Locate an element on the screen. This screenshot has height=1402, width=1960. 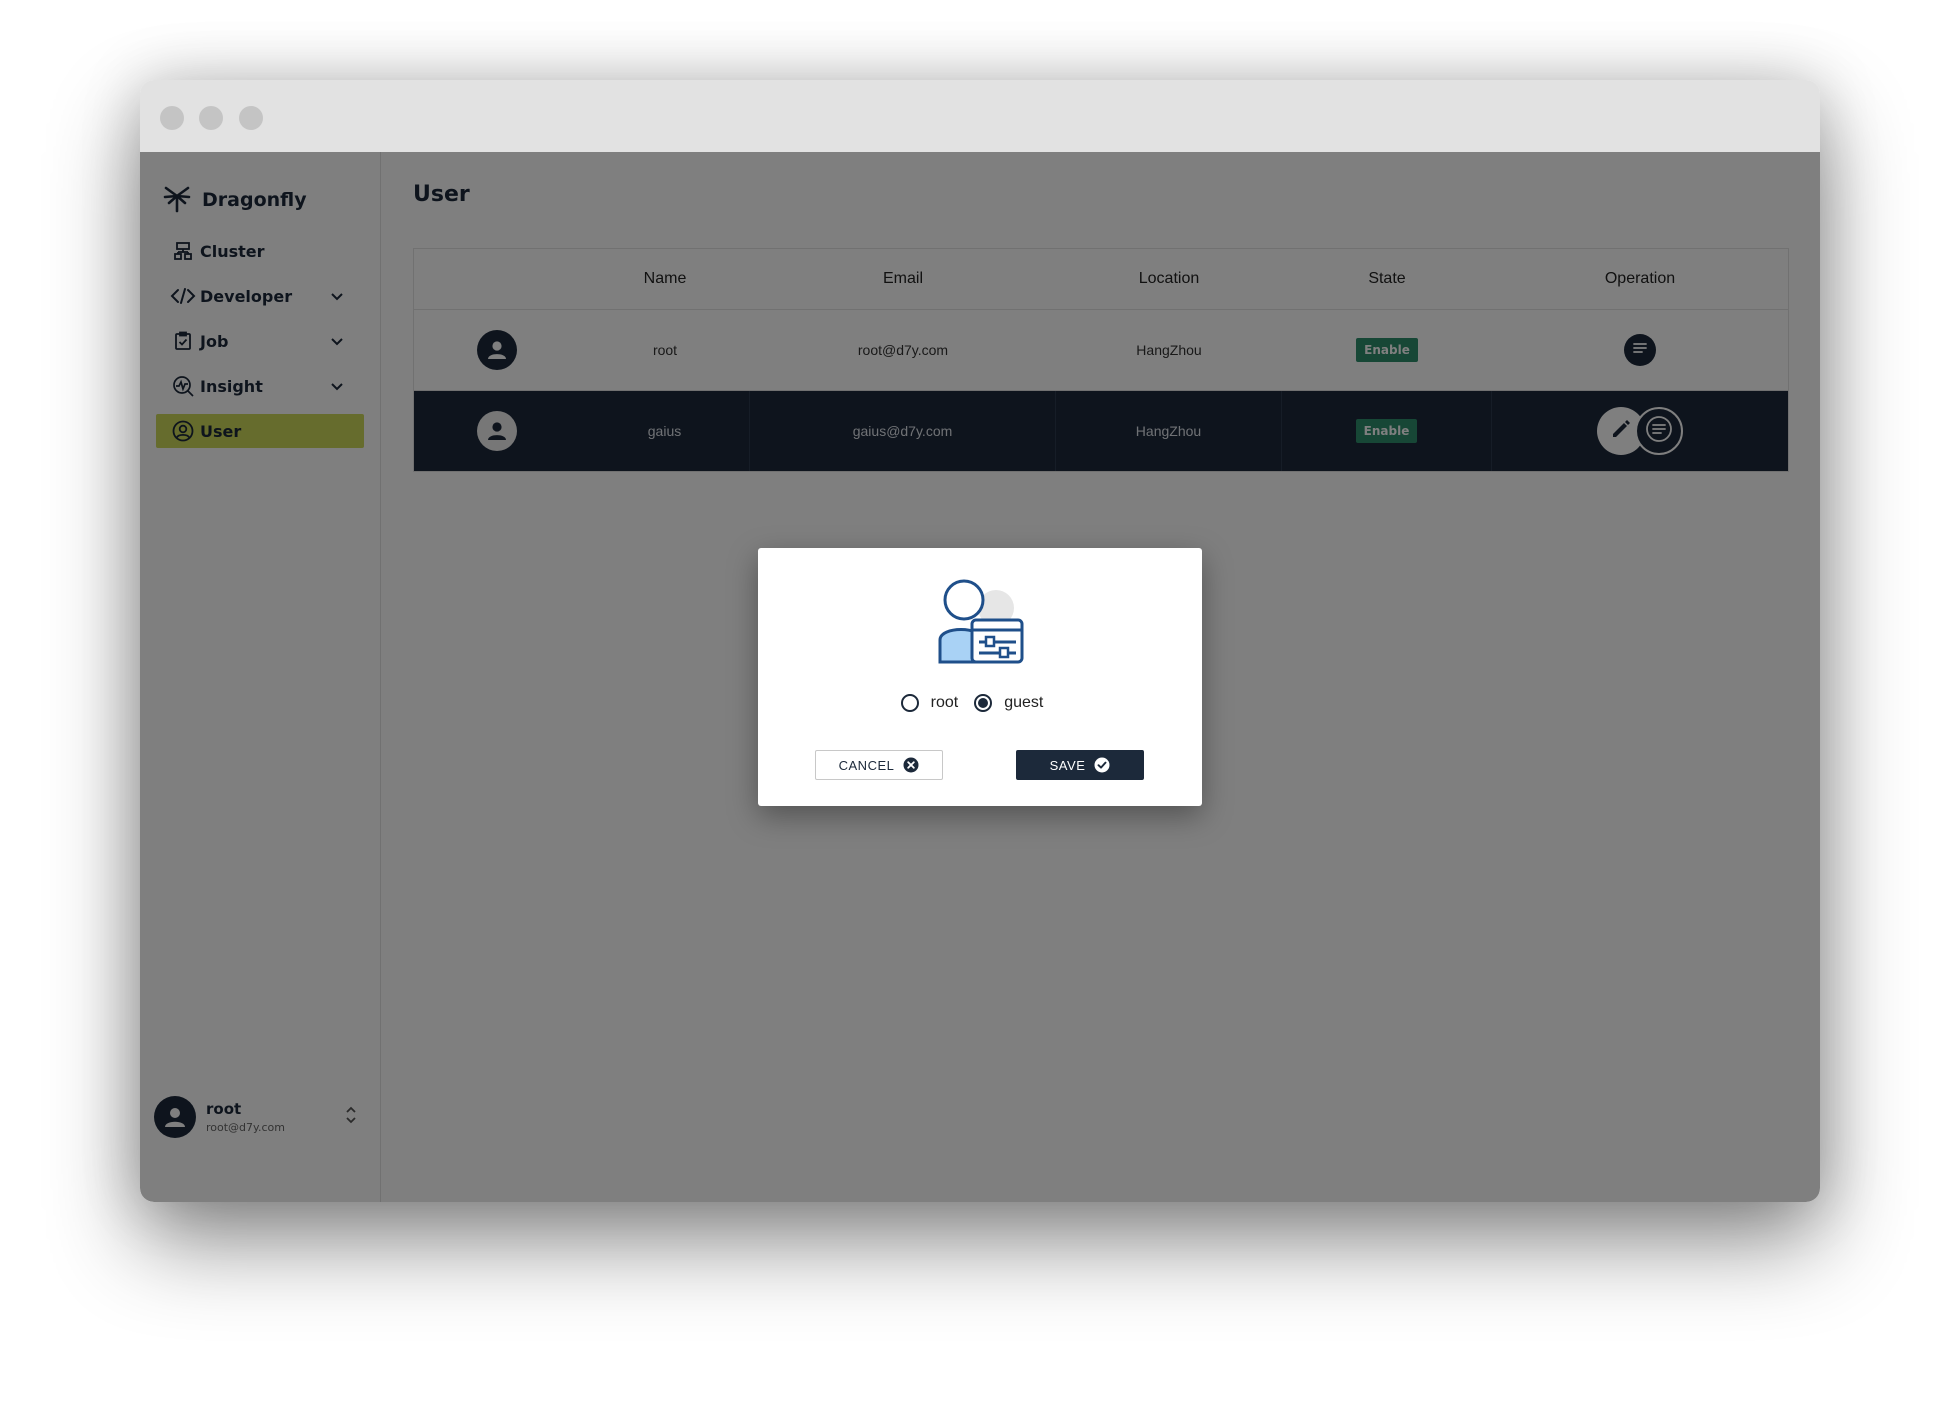
radio-label-guest: guest is located at coordinates (1023, 703).